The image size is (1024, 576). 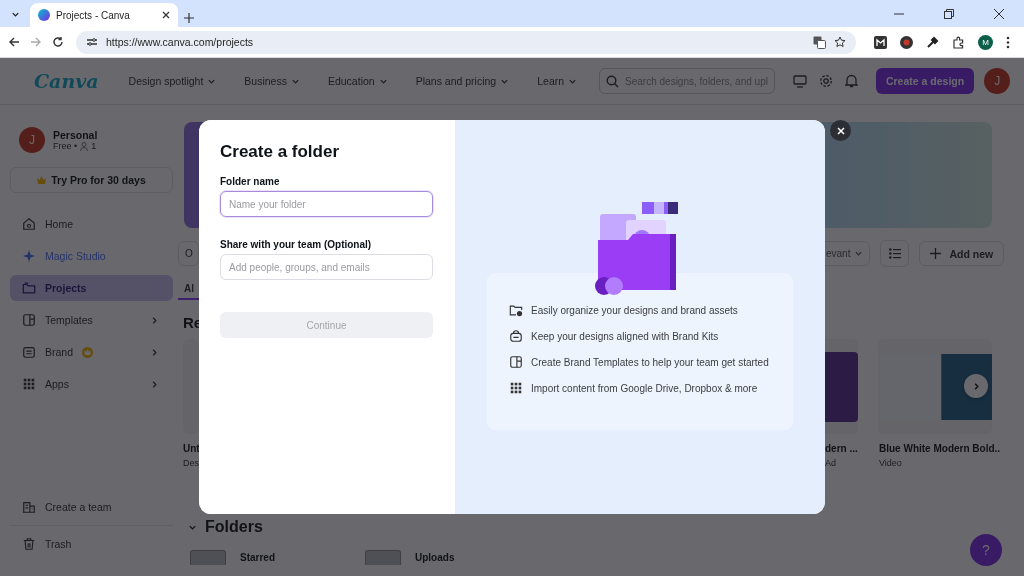 I want to click on design-title: Unt, so click(x=191, y=448).